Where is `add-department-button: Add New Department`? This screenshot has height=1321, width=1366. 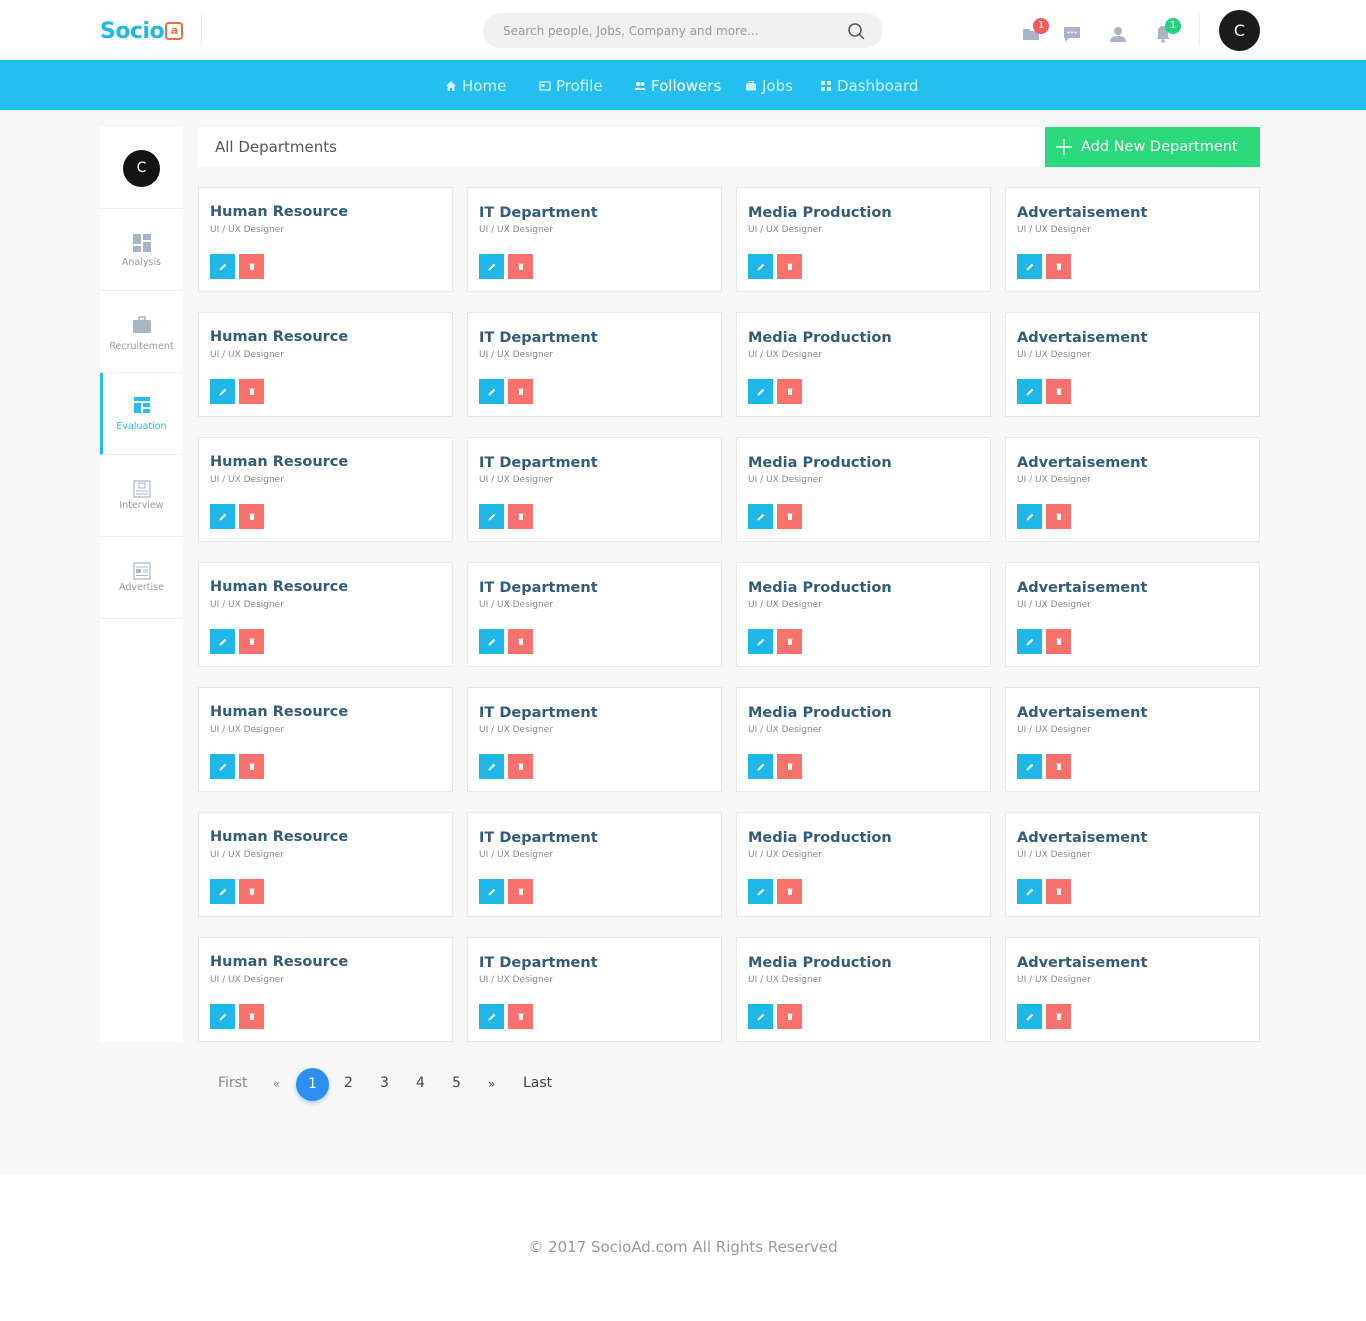 add-department-button: Add New Department is located at coordinates (1152, 147).